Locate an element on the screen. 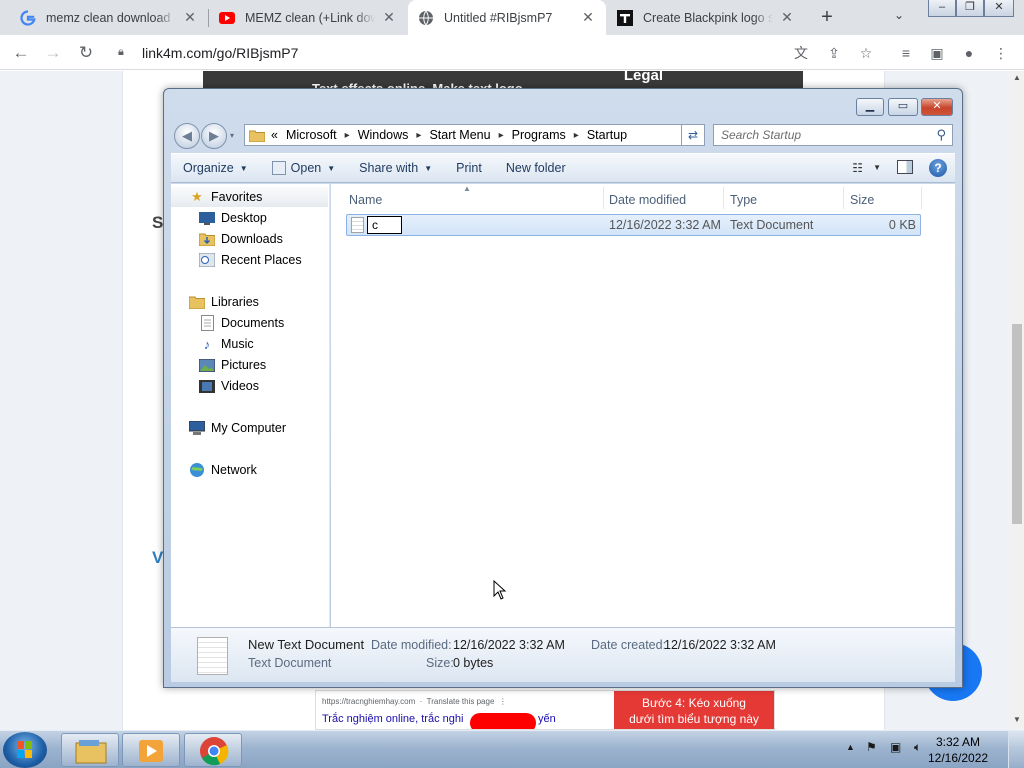 The height and width of the screenshot is (768, 1024). nav-network: Network is located at coordinates (214, 470).